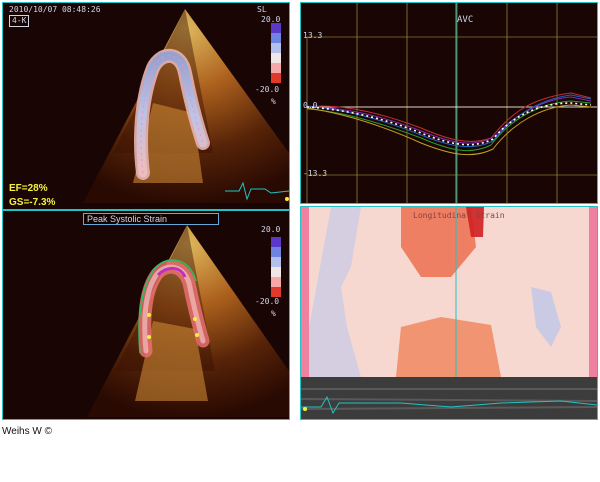  What do you see at coordinates (465, 20) in the screenshot?
I see `avc-label: AVC` at bounding box center [465, 20].